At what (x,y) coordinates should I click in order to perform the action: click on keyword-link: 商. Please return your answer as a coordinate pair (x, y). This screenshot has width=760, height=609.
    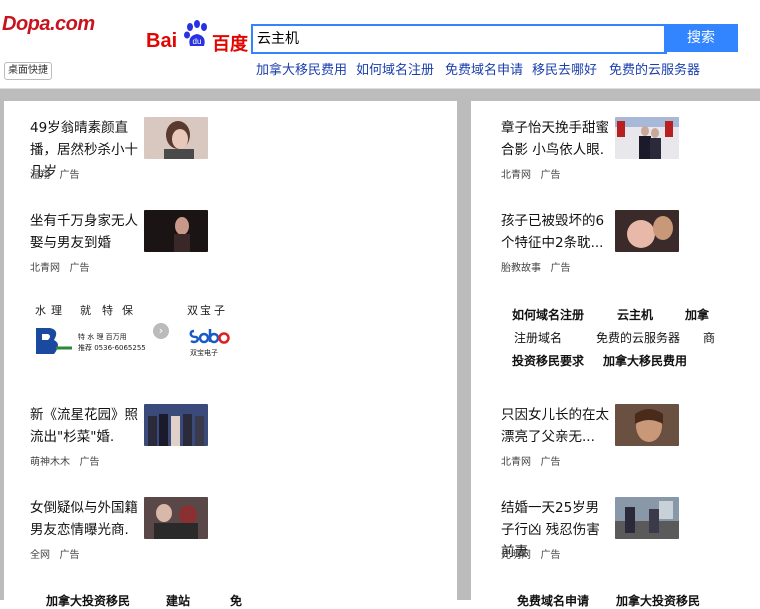
    Looking at the image, I should click on (709, 337).